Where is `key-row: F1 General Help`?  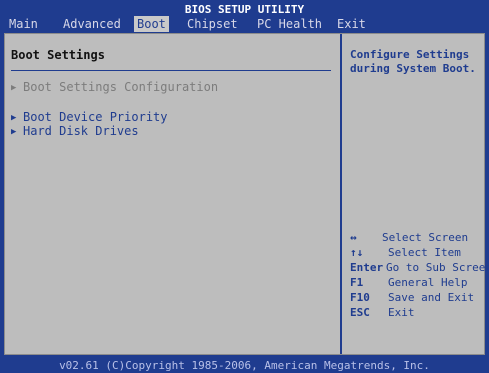 key-row: F1 General Help is located at coordinates (418, 282).